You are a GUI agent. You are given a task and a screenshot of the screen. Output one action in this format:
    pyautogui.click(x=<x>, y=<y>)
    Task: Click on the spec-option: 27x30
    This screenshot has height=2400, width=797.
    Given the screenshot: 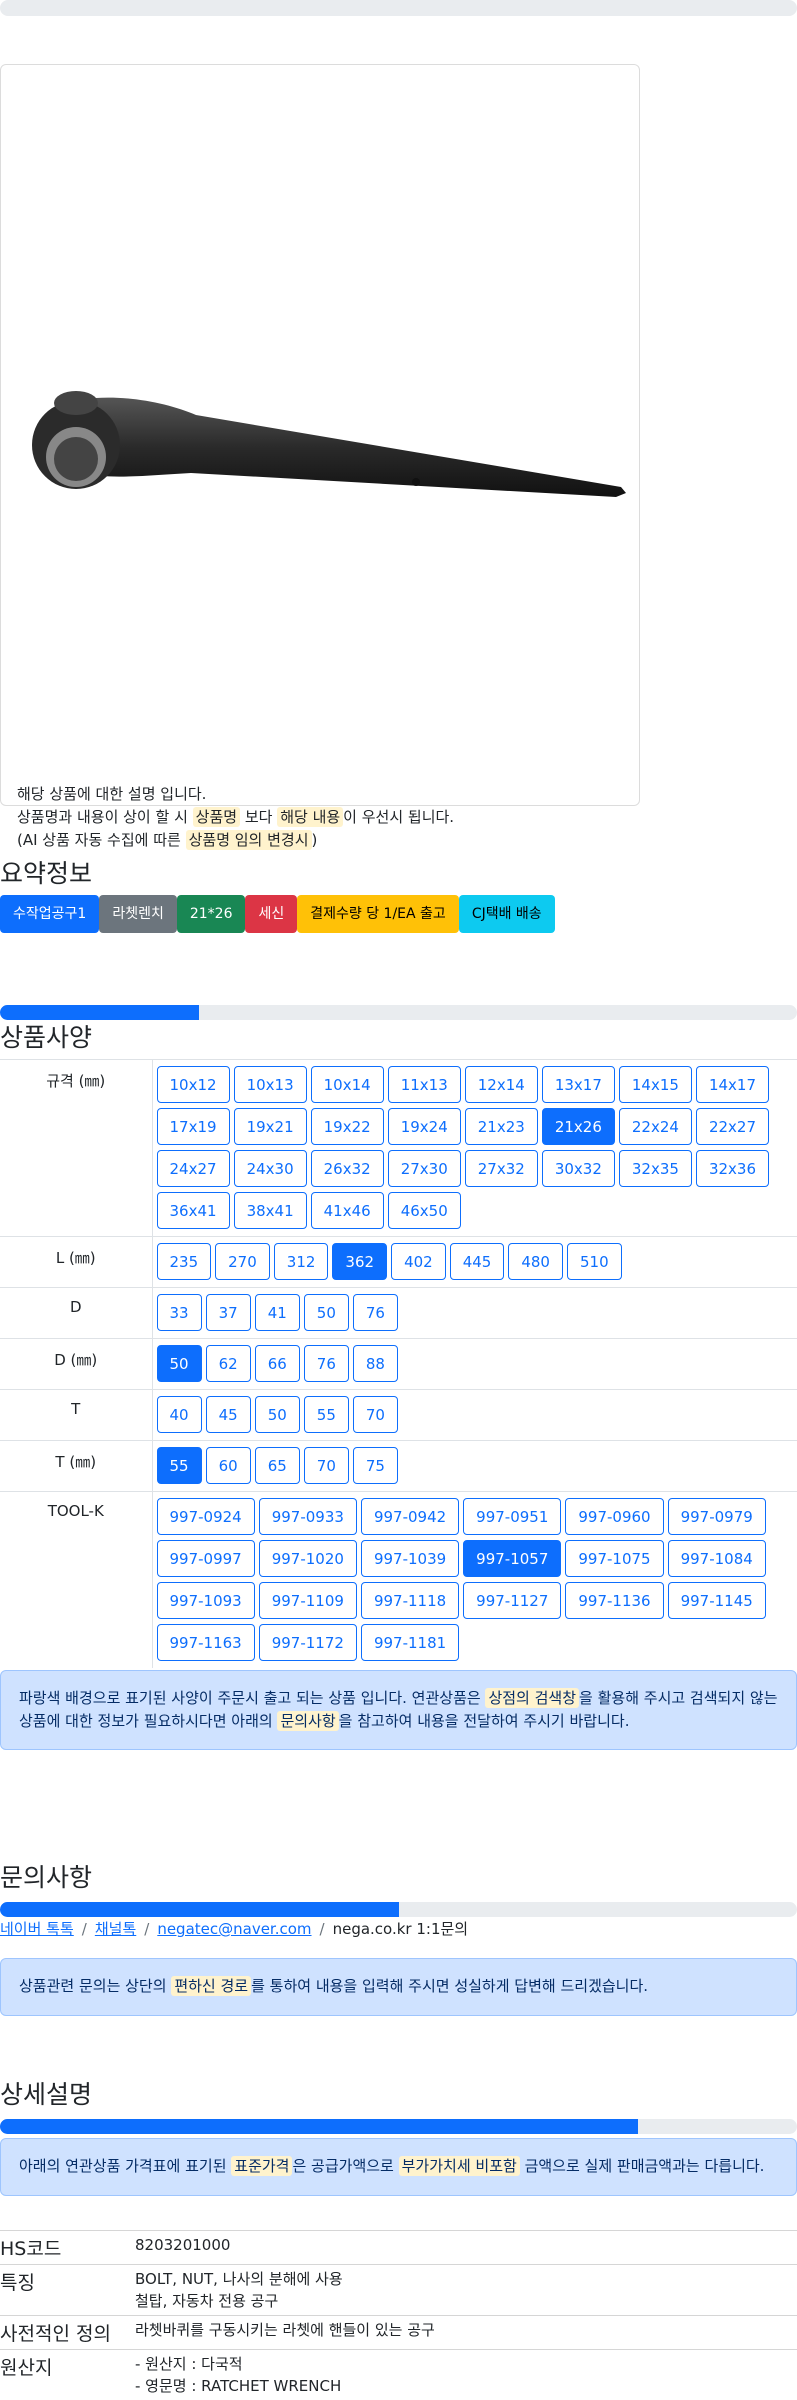 What is the action you would take?
    pyautogui.click(x=424, y=1168)
    